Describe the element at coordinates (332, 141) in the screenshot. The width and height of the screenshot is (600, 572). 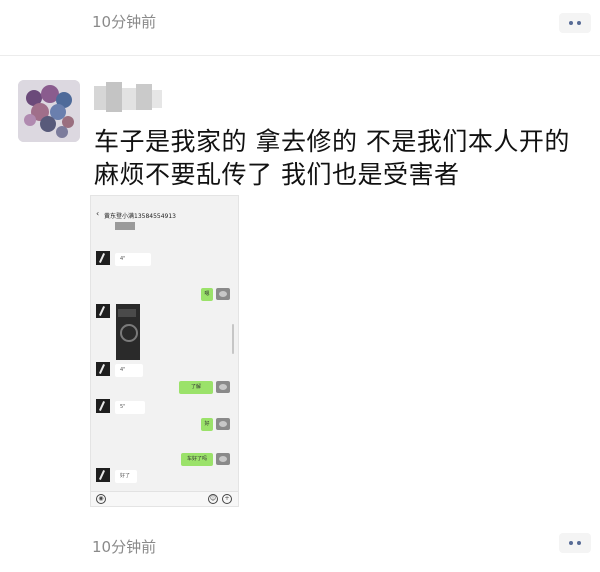
I see `post-text-line-1: 车子是我家的 拿去修的 不是我们本人开的` at that location.